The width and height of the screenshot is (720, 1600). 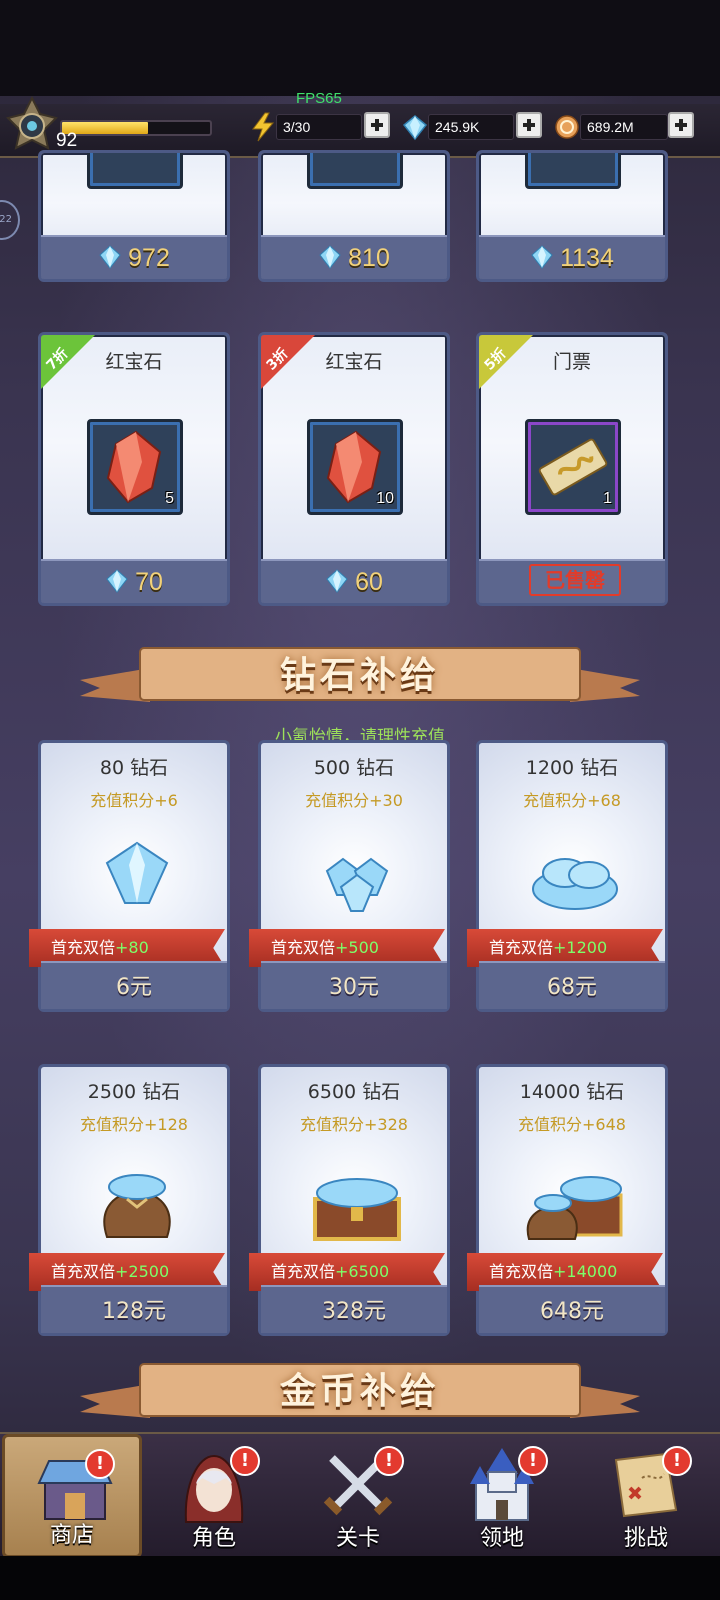 What do you see at coordinates (357, 1538) in the screenshot?
I see `nav-label: 关卡` at bounding box center [357, 1538].